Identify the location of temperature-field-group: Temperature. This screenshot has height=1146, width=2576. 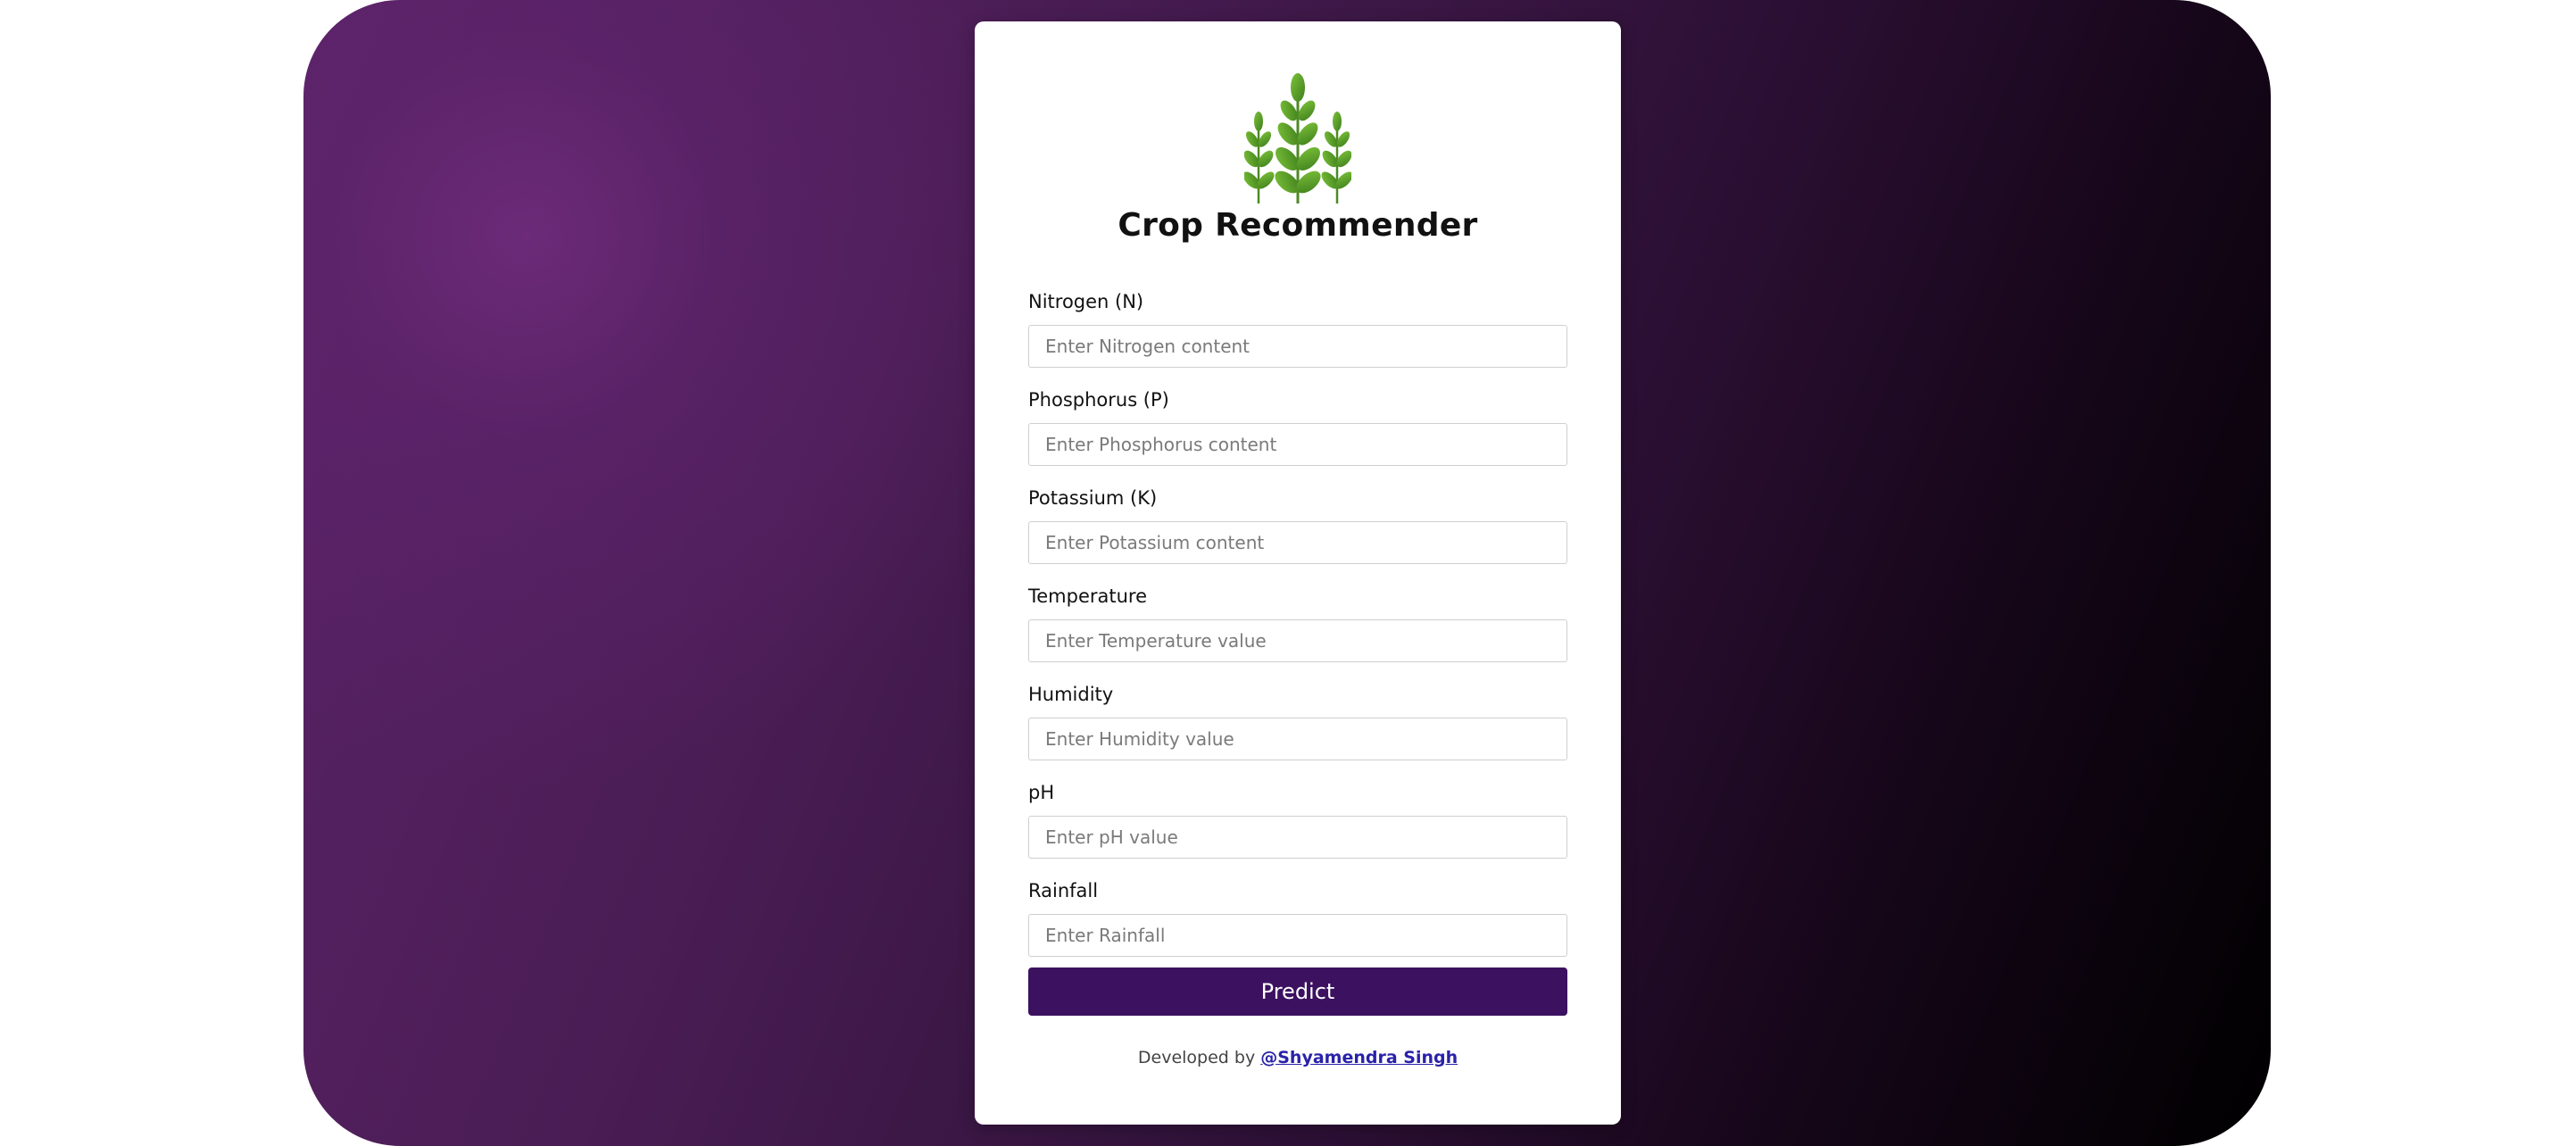
(1298, 633).